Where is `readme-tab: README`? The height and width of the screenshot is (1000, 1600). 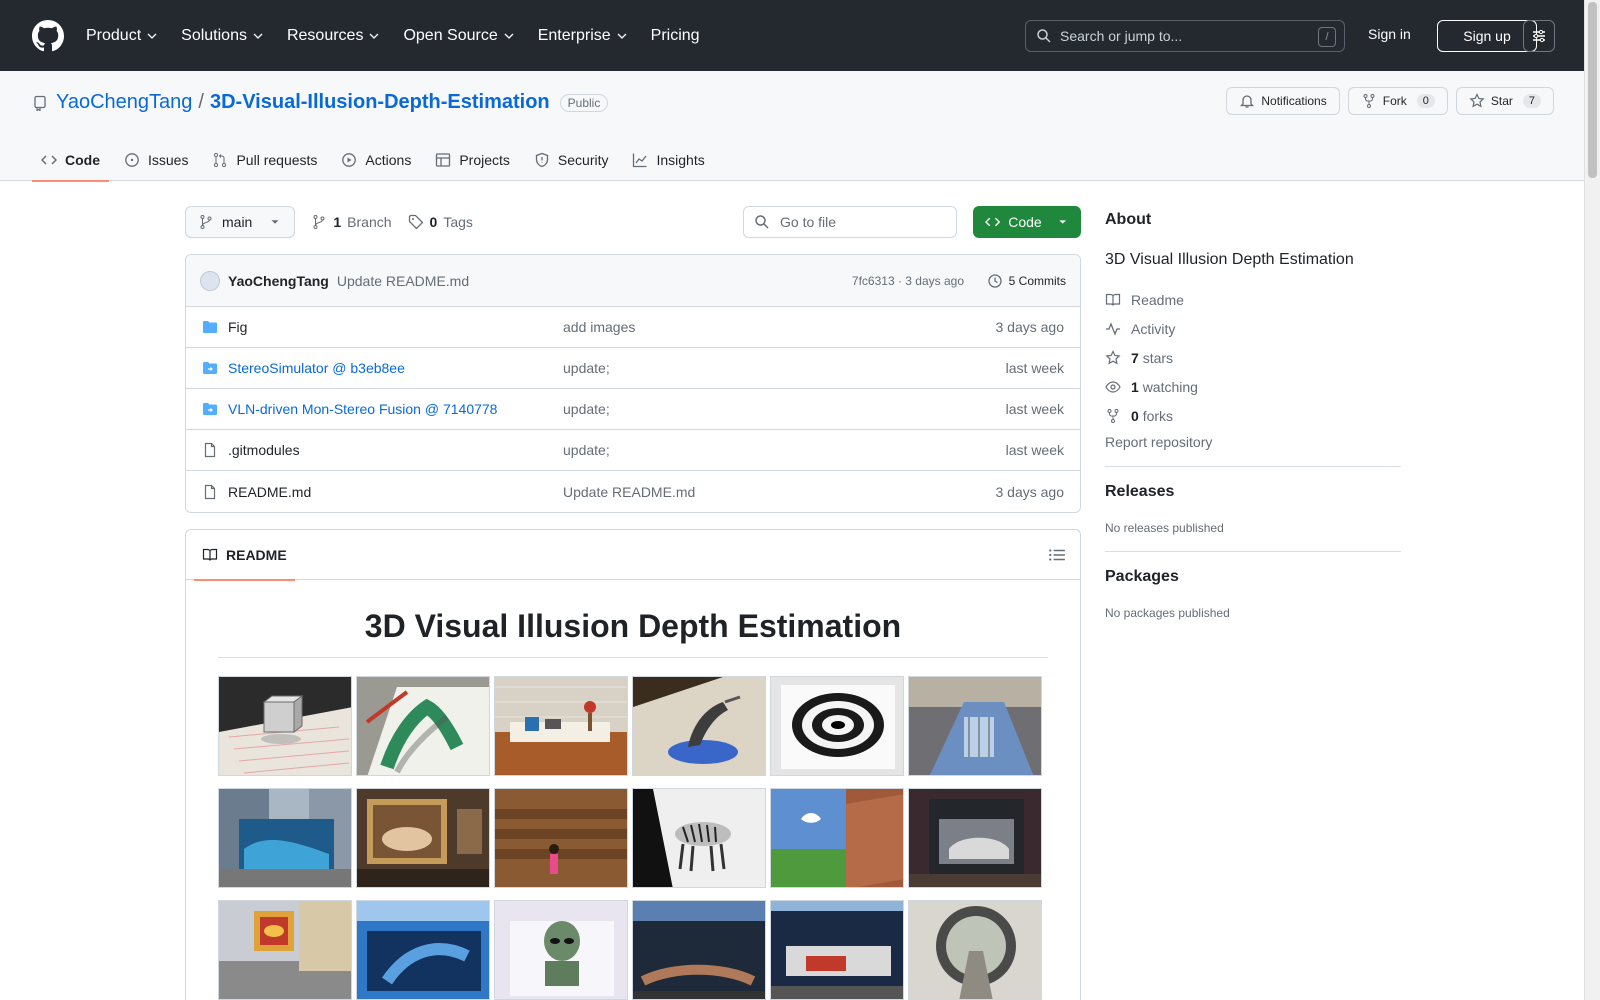 readme-tab: README is located at coordinates (244, 555).